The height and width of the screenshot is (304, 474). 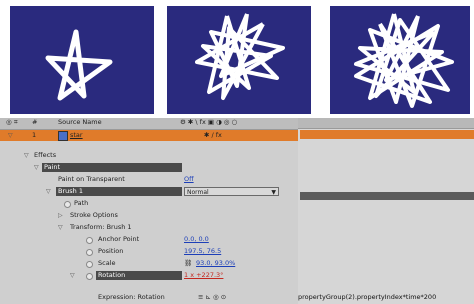 What do you see at coordinates (26, 155) in the screenshot?
I see `effects-twirl-icon: ▽` at bounding box center [26, 155].